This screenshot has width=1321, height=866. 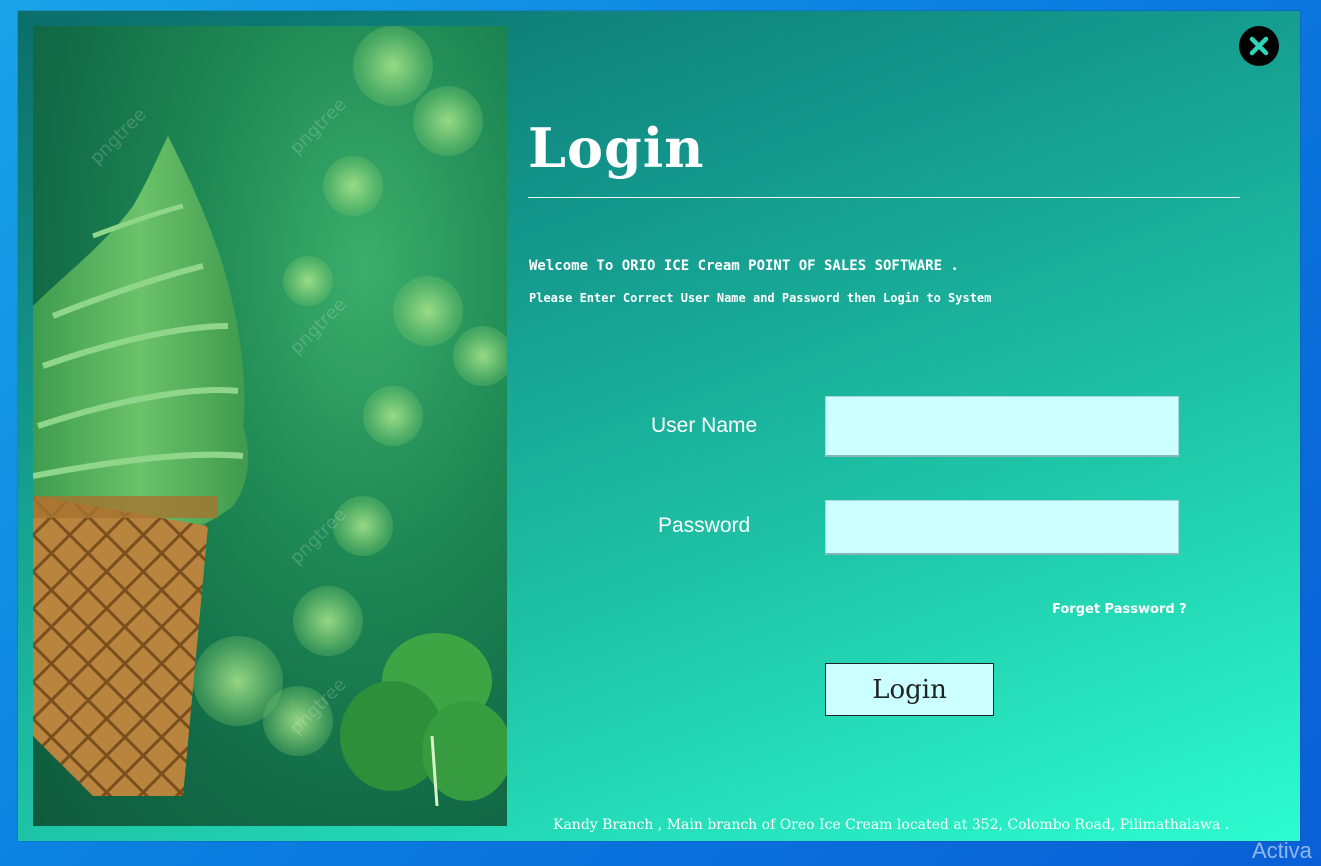 What do you see at coordinates (616, 148) in the screenshot?
I see `page-title: Login` at bounding box center [616, 148].